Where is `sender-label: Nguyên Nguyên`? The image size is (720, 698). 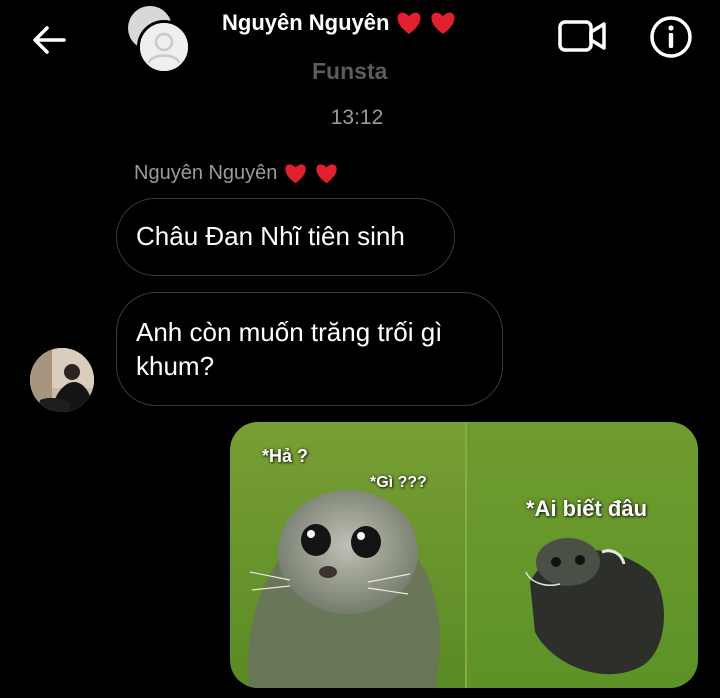 sender-label: Nguyên Nguyên is located at coordinates (236, 173).